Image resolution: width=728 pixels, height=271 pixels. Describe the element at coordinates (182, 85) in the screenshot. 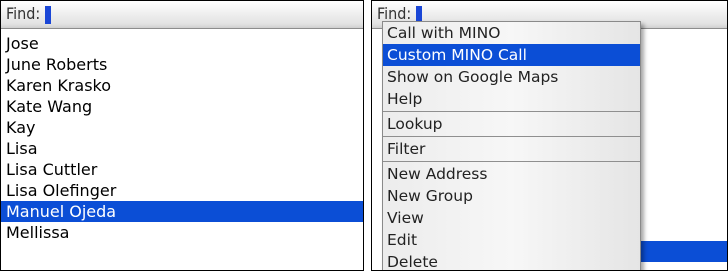

I see `contact-row: Karen Krasko` at that location.